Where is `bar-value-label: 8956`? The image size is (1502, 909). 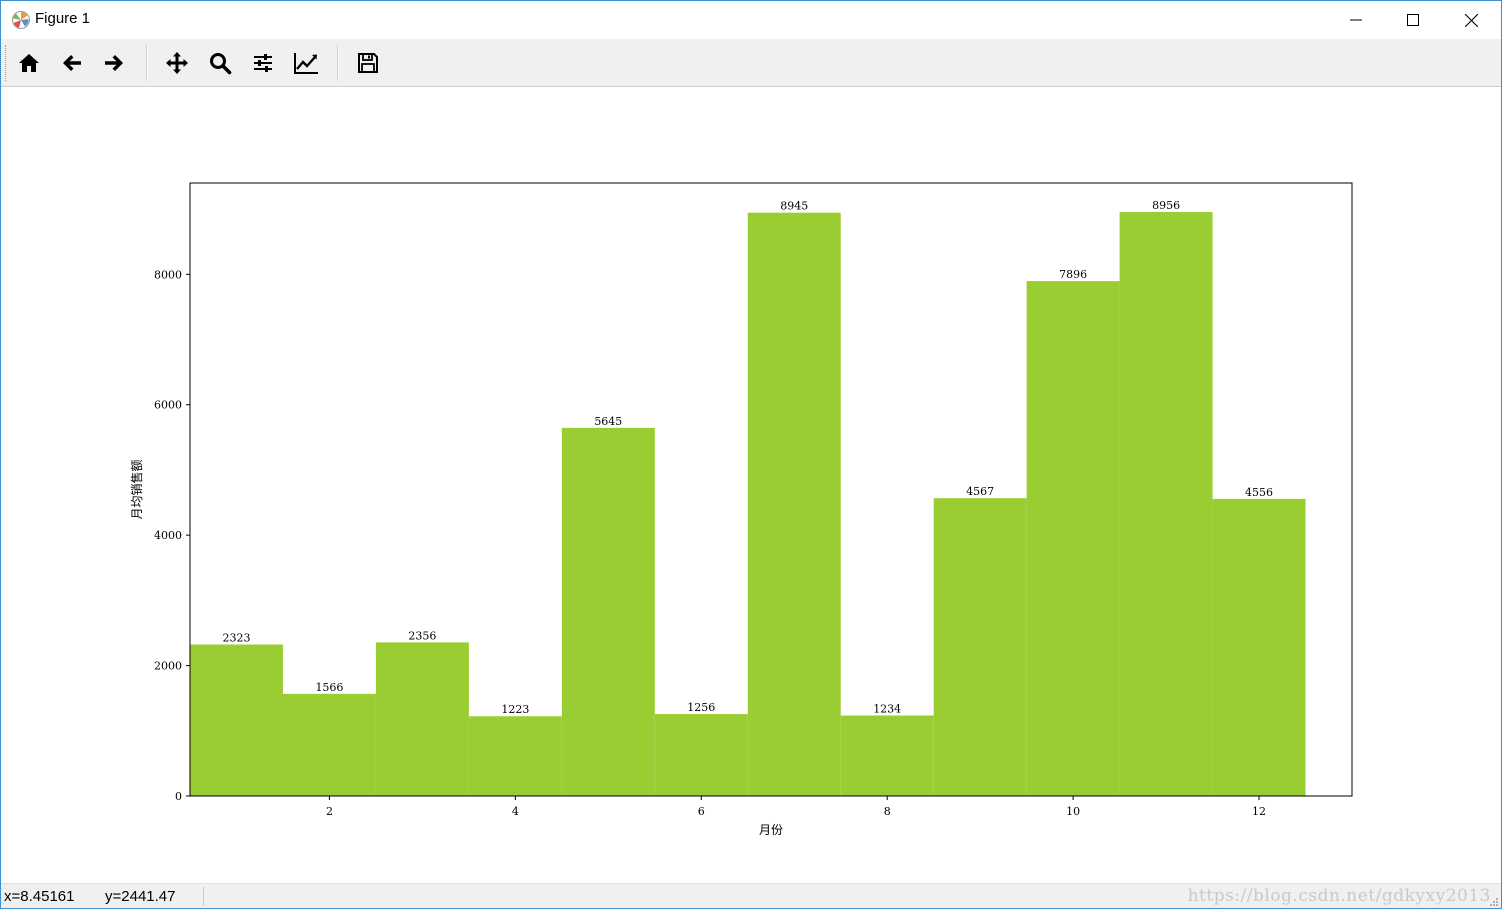 bar-value-label: 8956 is located at coordinates (1166, 205).